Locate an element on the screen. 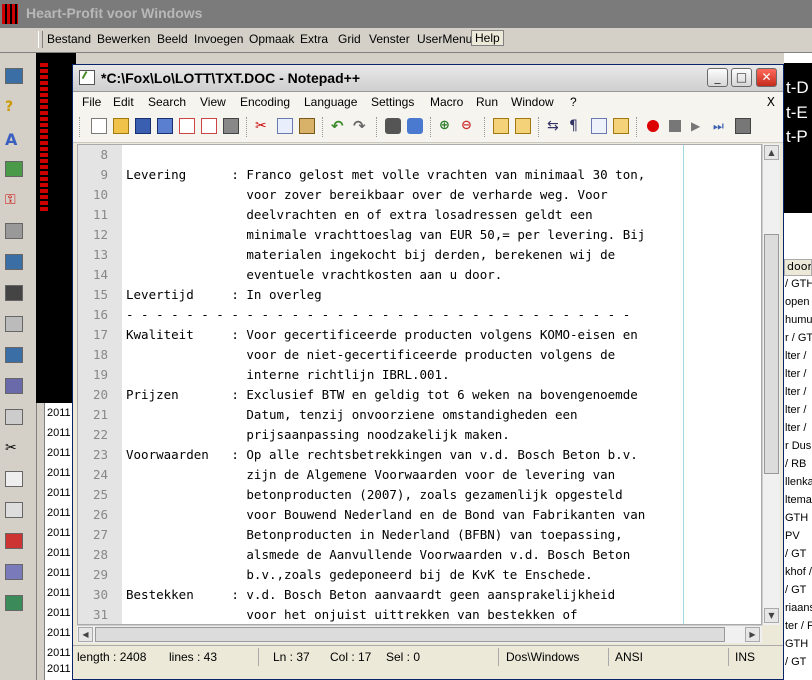 The width and height of the screenshot is (812, 680). undo-icon: ↶ is located at coordinates (339, 126).